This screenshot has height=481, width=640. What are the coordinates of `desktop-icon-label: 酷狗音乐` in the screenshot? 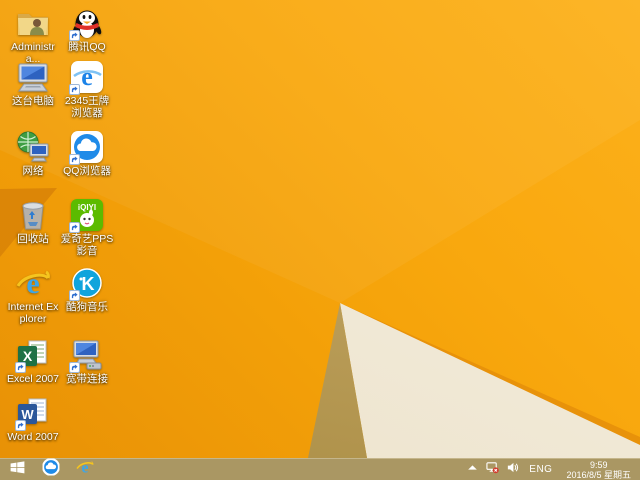 It's located at (87, 307).